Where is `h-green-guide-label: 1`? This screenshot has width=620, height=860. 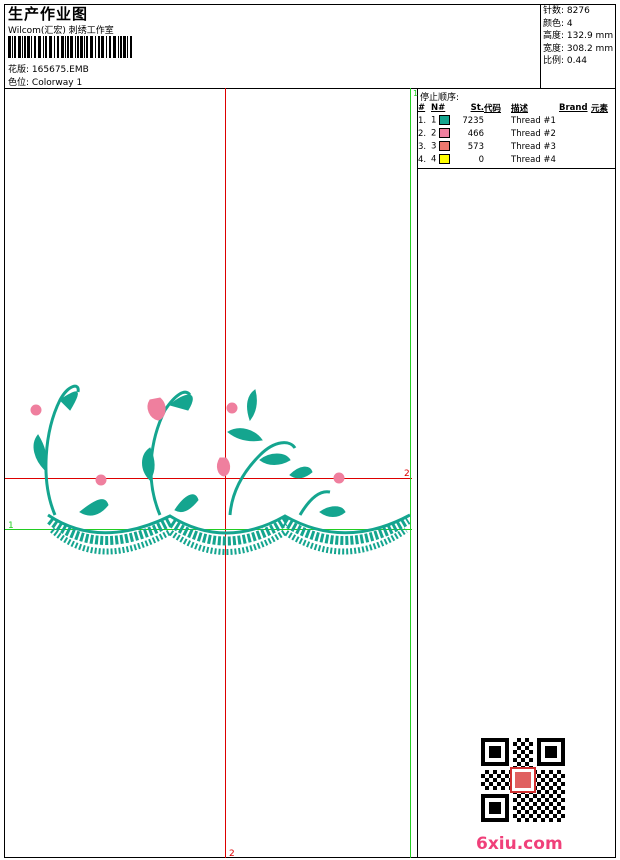 h-green-guide-label: 1 is located at coordinates (11, 526).